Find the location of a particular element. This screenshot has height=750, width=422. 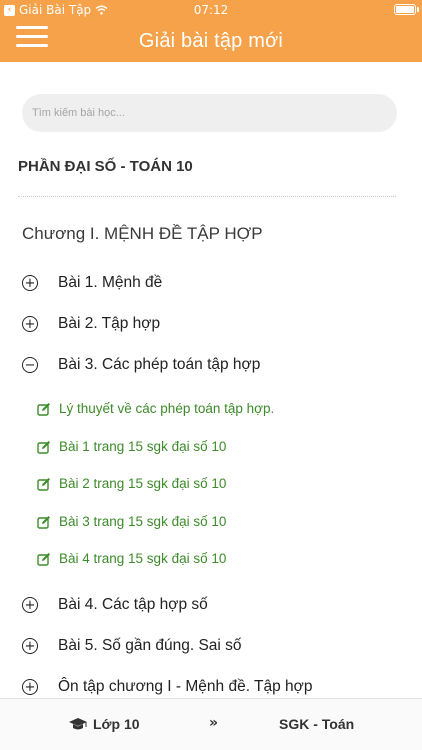

grade-tab: Lớp 10 is located at coordinates (104, 724).